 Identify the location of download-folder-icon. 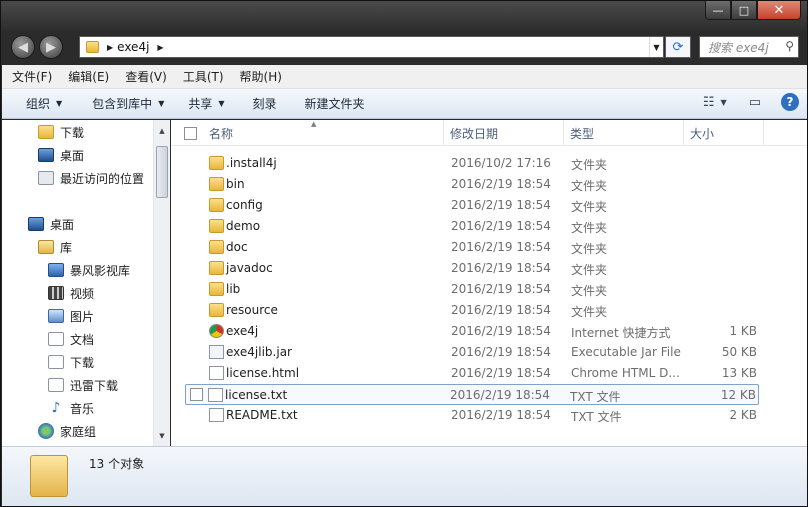
(46, 132).